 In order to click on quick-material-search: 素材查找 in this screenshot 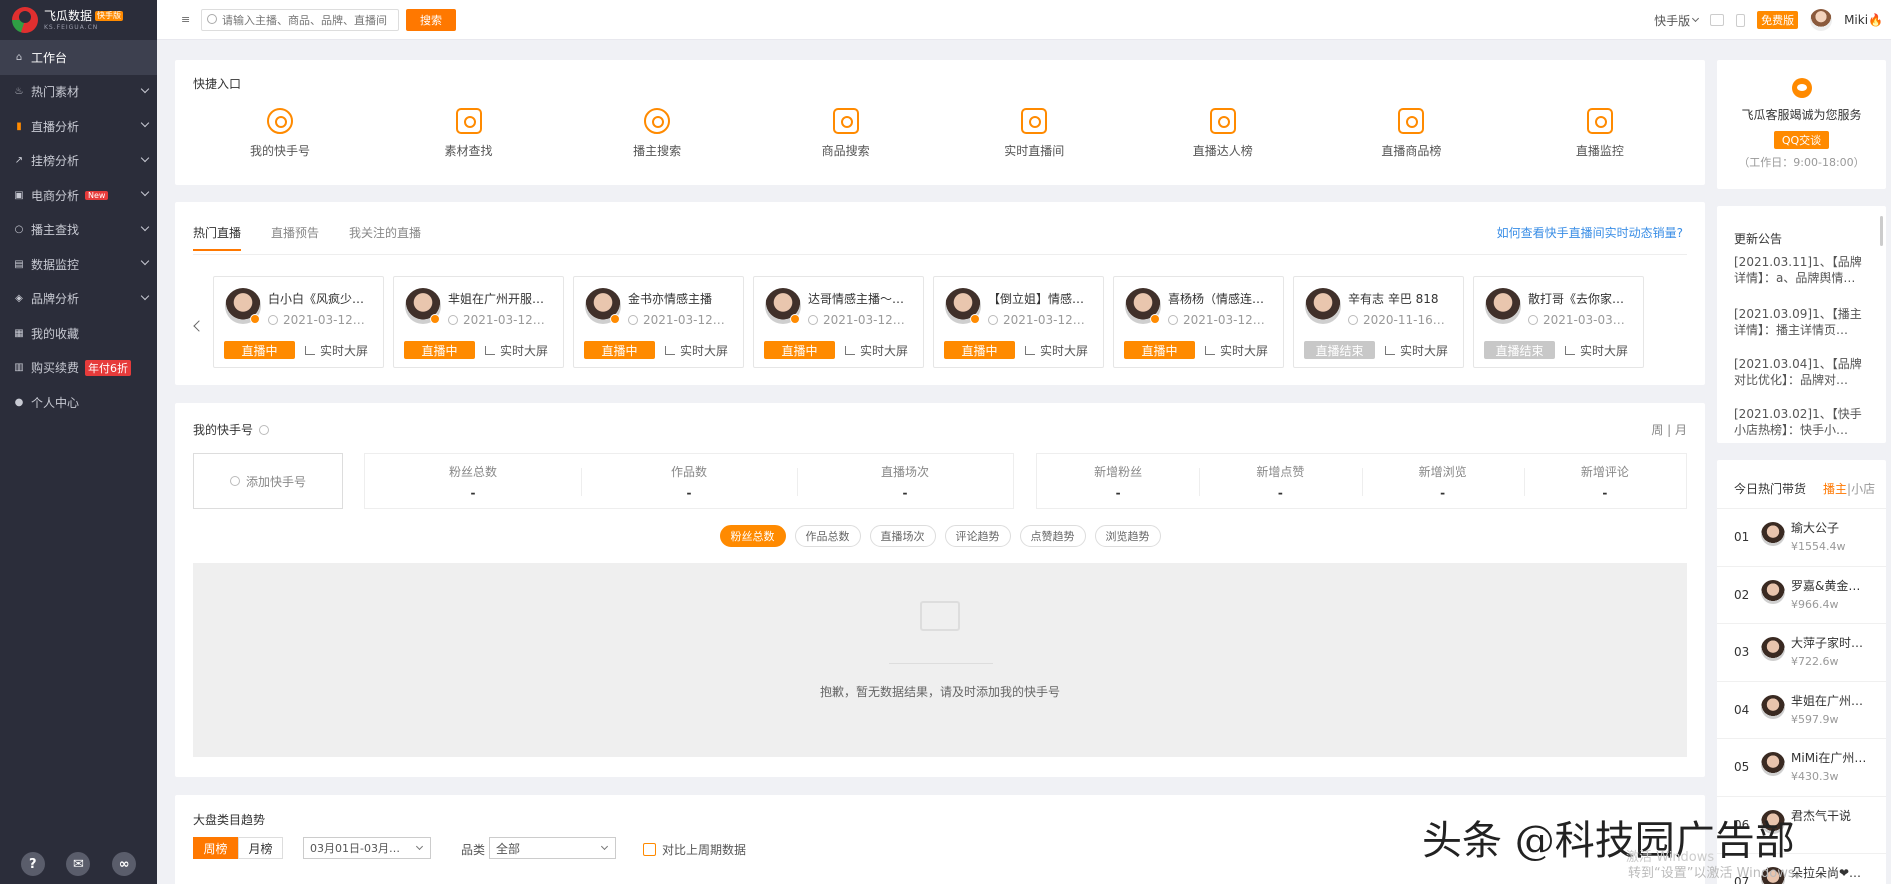, I will do `click(469, 133)`.